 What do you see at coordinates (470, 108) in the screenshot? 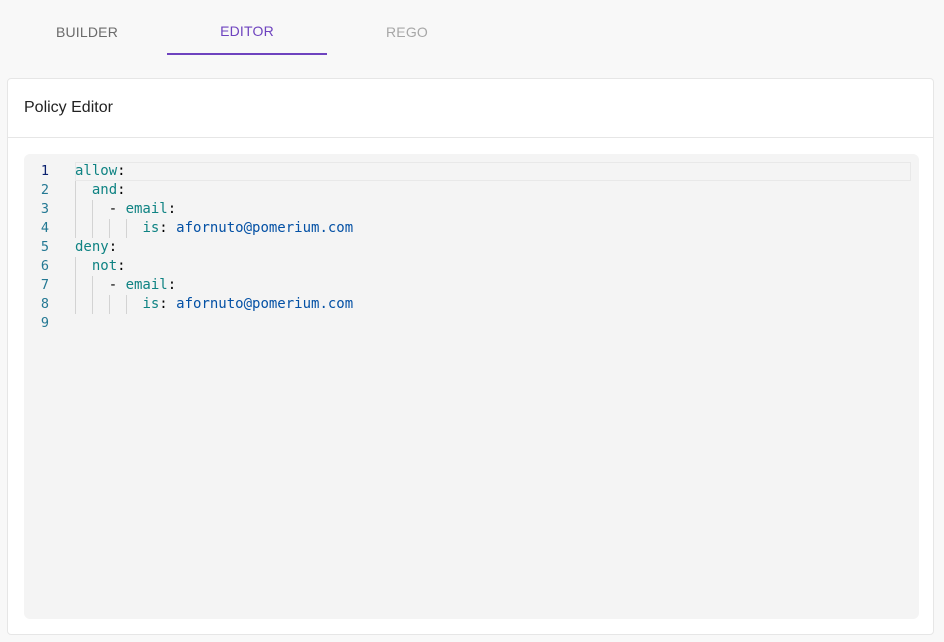
I see `card-title: Policy Editor` at bounding box center [470, 108].